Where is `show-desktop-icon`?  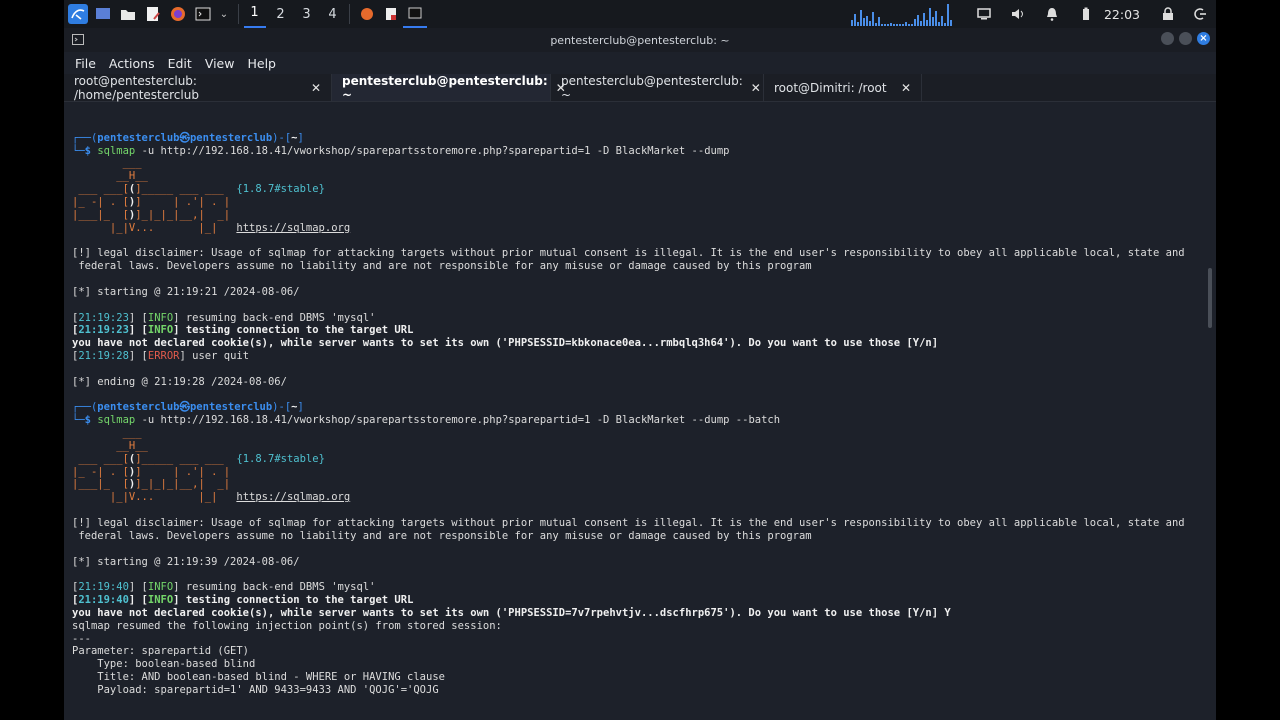 show-desktop-icon is located at coordinates (103, 14).